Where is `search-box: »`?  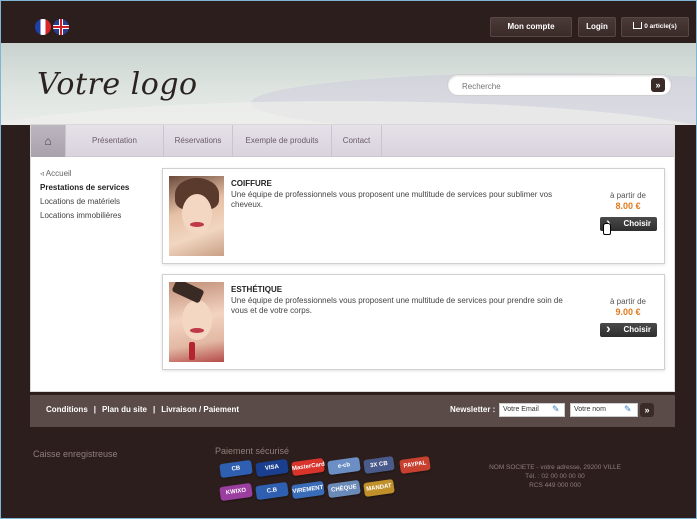
search-box: » is located at coordinates (559, 85).